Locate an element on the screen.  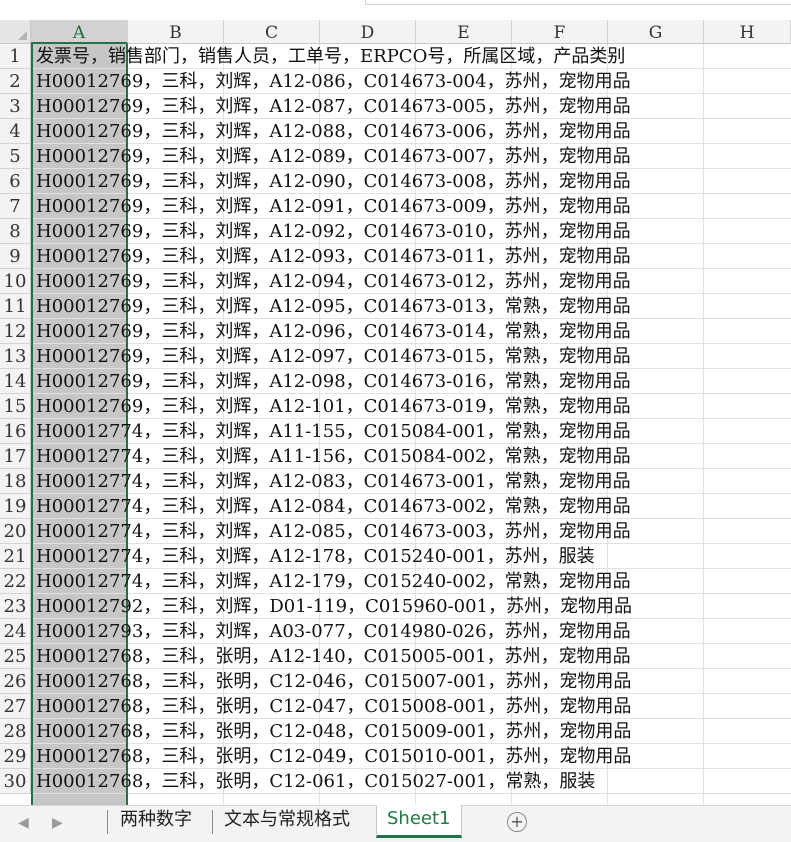
row-header: 8 is located at coordinates (15, 231).